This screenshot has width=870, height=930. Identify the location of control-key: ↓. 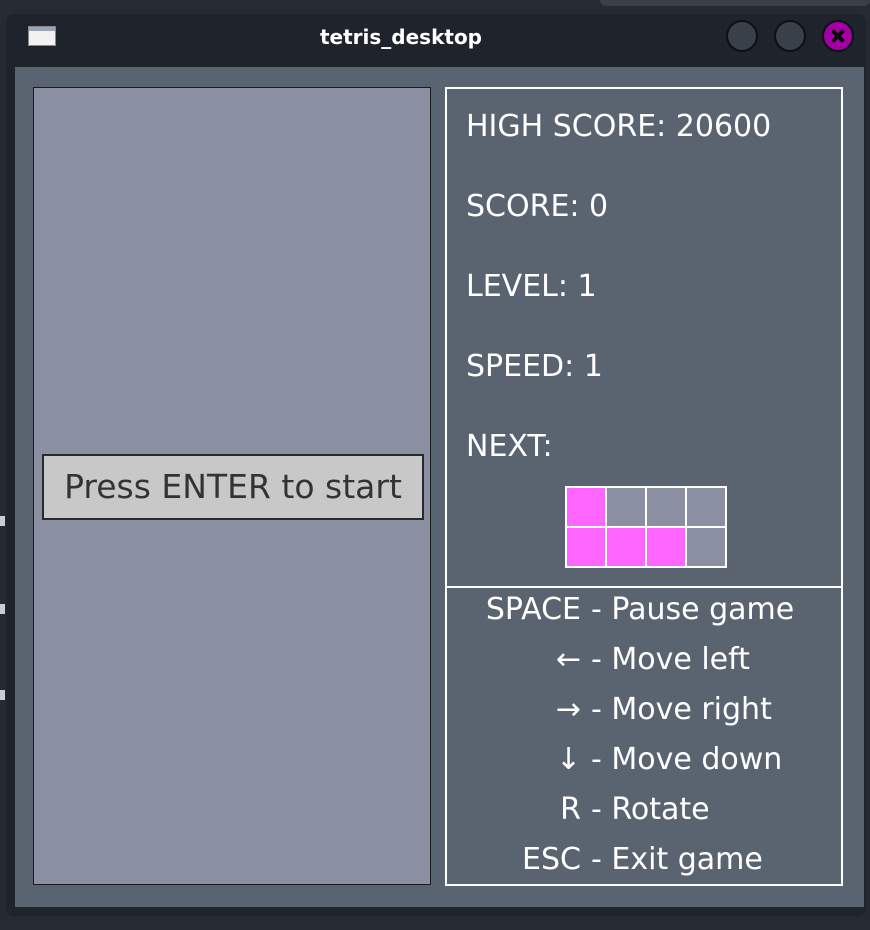
(568, 759).